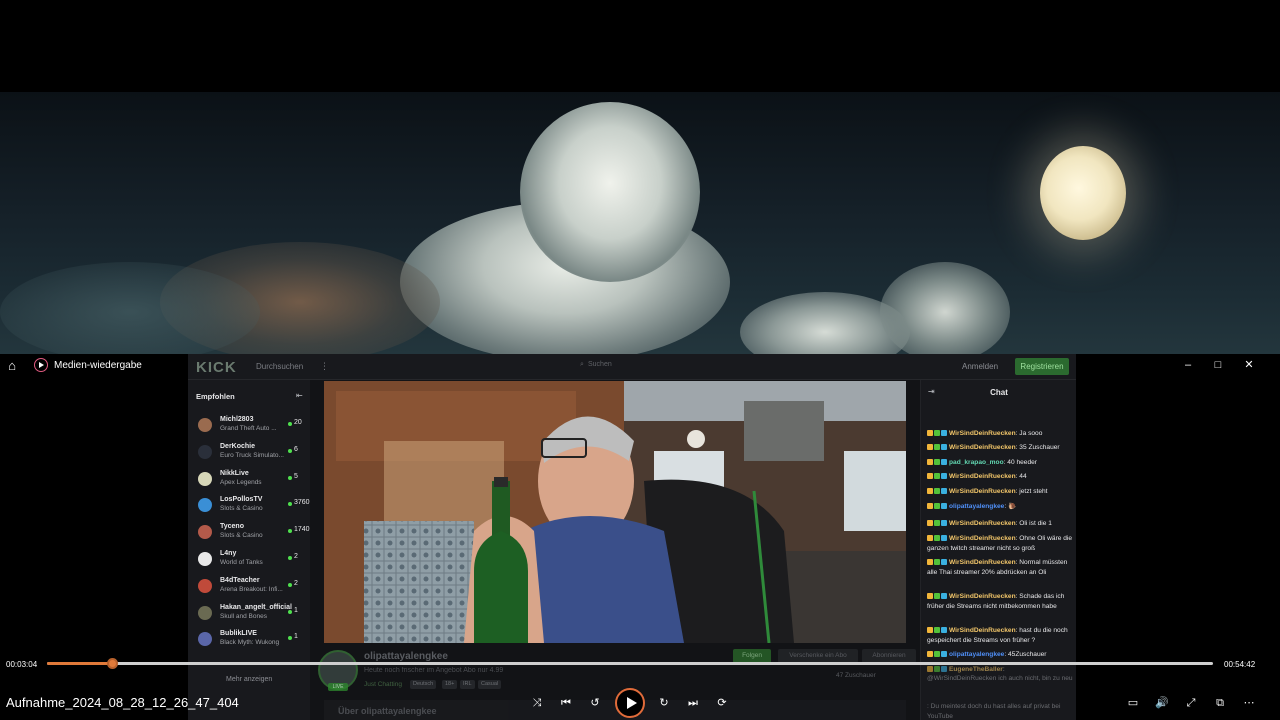 The width and height of the screenshot is (1280, 720). Describe the element at coordinates (249, 533) in the screenshot. I see `channel-item: Tyceno Slots & Casino 1740` at that location.